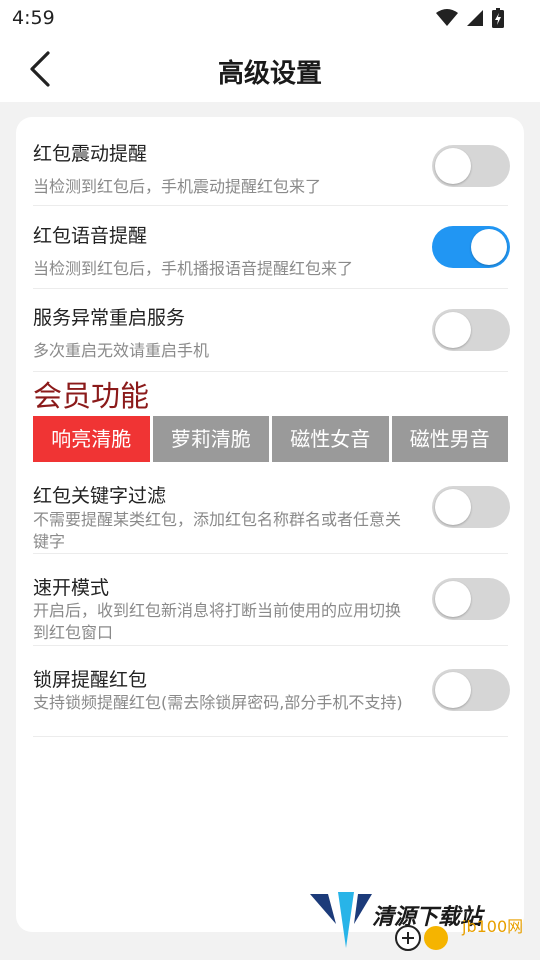  What do you see at coordinates (177, 186) in the screenshot?
I see `setting-description: 当检测到红包后，手机震动提醒红包来了` at bounding box center [177, 186].